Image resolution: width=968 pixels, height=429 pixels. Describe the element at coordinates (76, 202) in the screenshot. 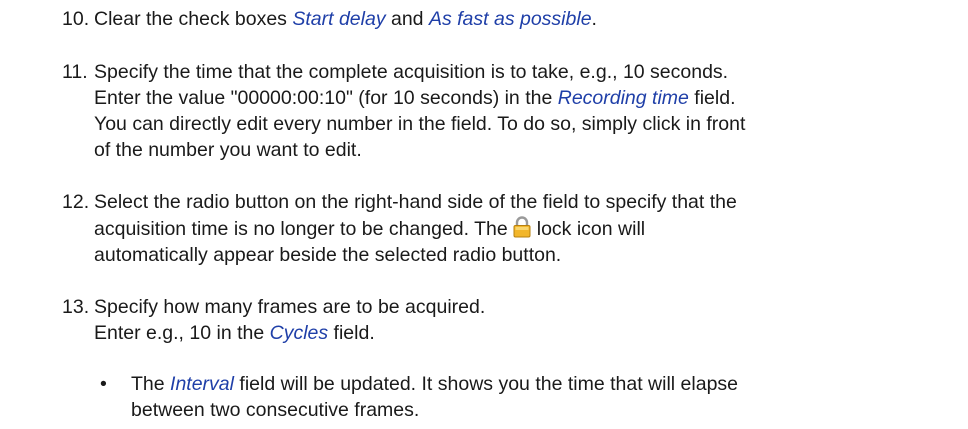

I see `step-number: 12.` at that location.